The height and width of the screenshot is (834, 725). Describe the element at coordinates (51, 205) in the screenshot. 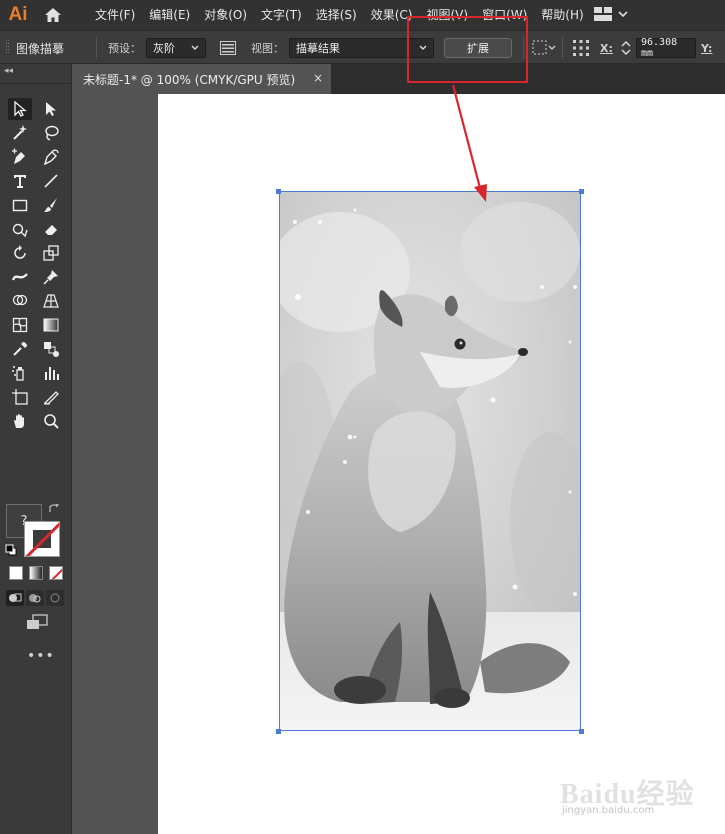

I see `paintbrush-tool-icon` at that location.